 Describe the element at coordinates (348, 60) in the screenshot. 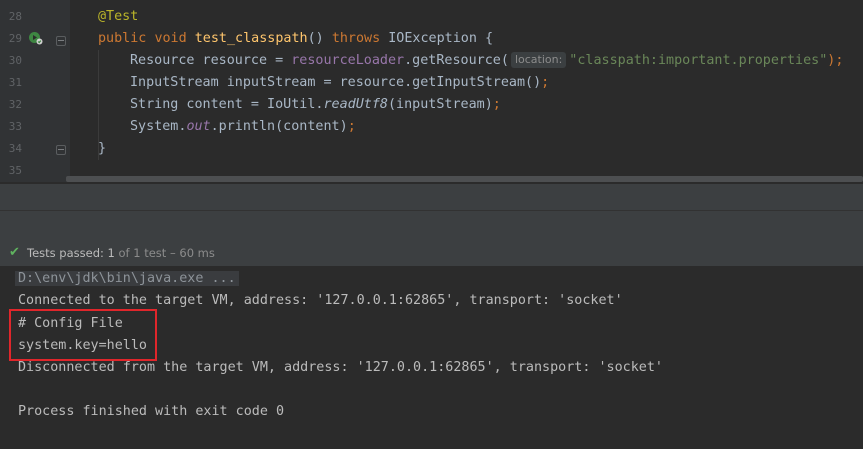

I see `code-token: resourceLoader` at that location.